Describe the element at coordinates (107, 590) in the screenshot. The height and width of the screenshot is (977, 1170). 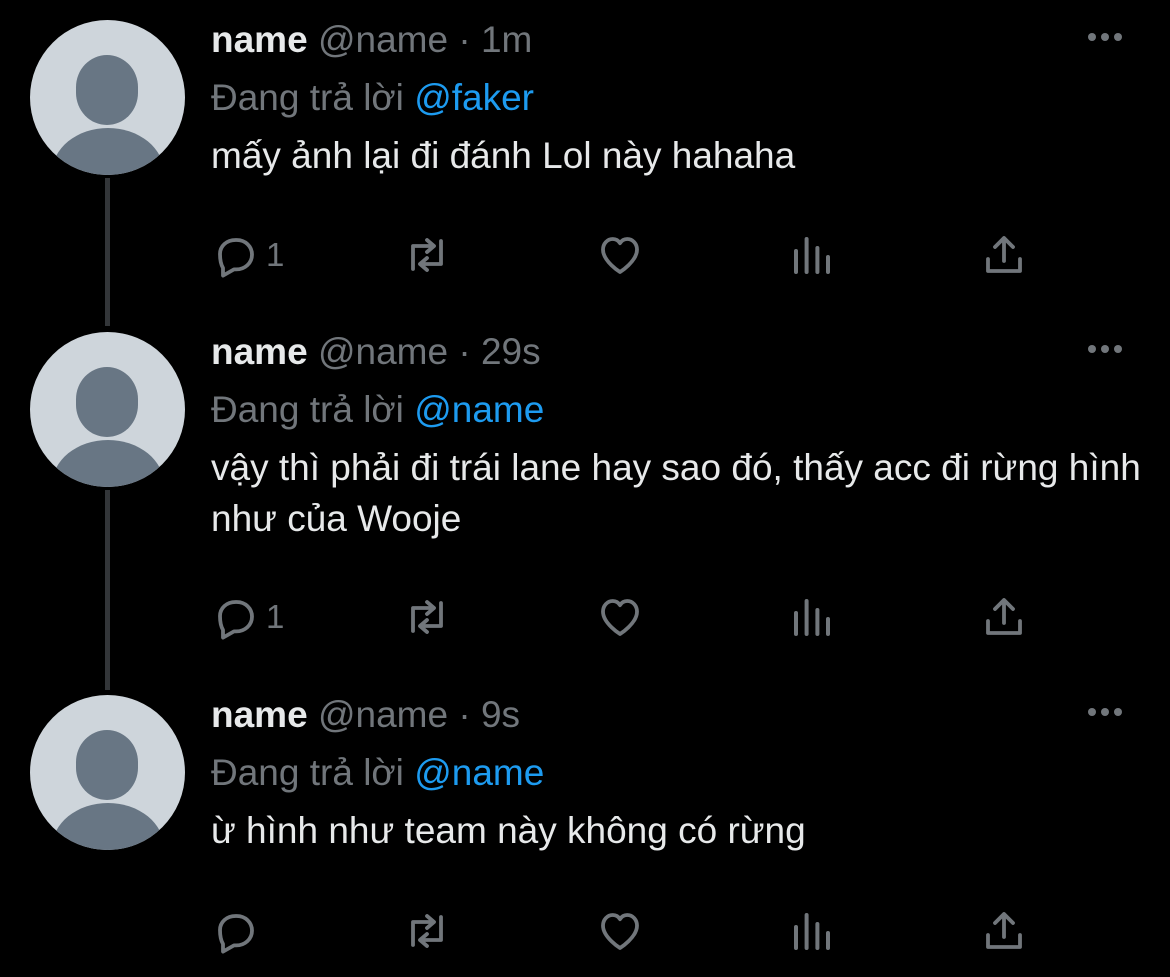
I see `thread-line` at that location.